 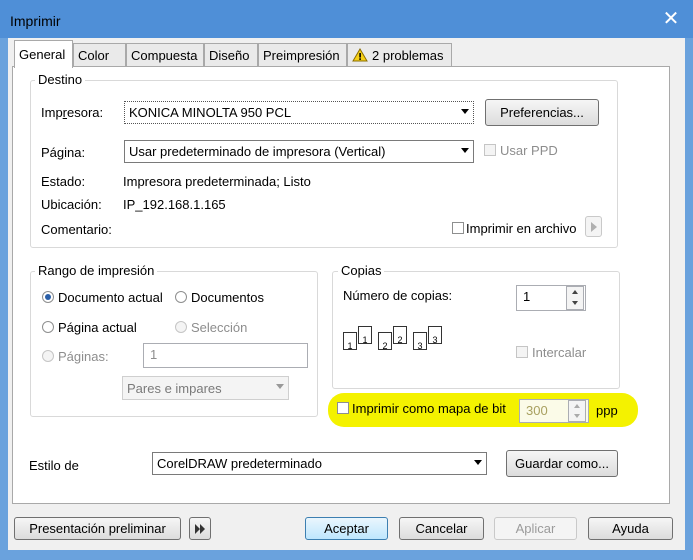 What do you see at coordinates (529, 150) in the screenshot?
I see `usar-ppd-label: Usar PPD` at bounding box center [529, 150].